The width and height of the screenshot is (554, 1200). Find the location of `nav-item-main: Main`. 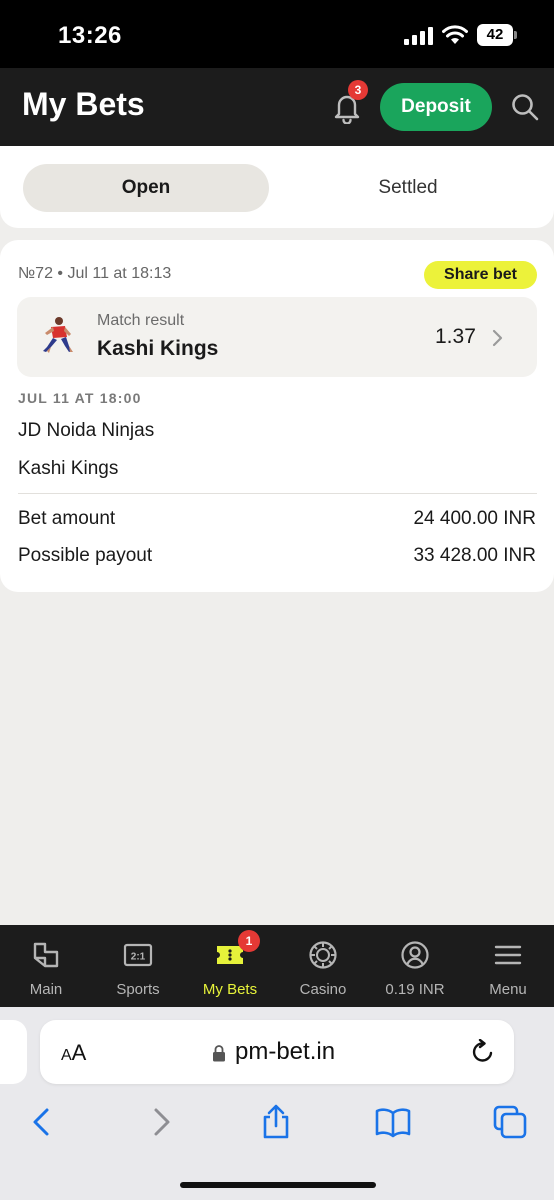

nav-item-main: Main is located at coordinates (46, 966).